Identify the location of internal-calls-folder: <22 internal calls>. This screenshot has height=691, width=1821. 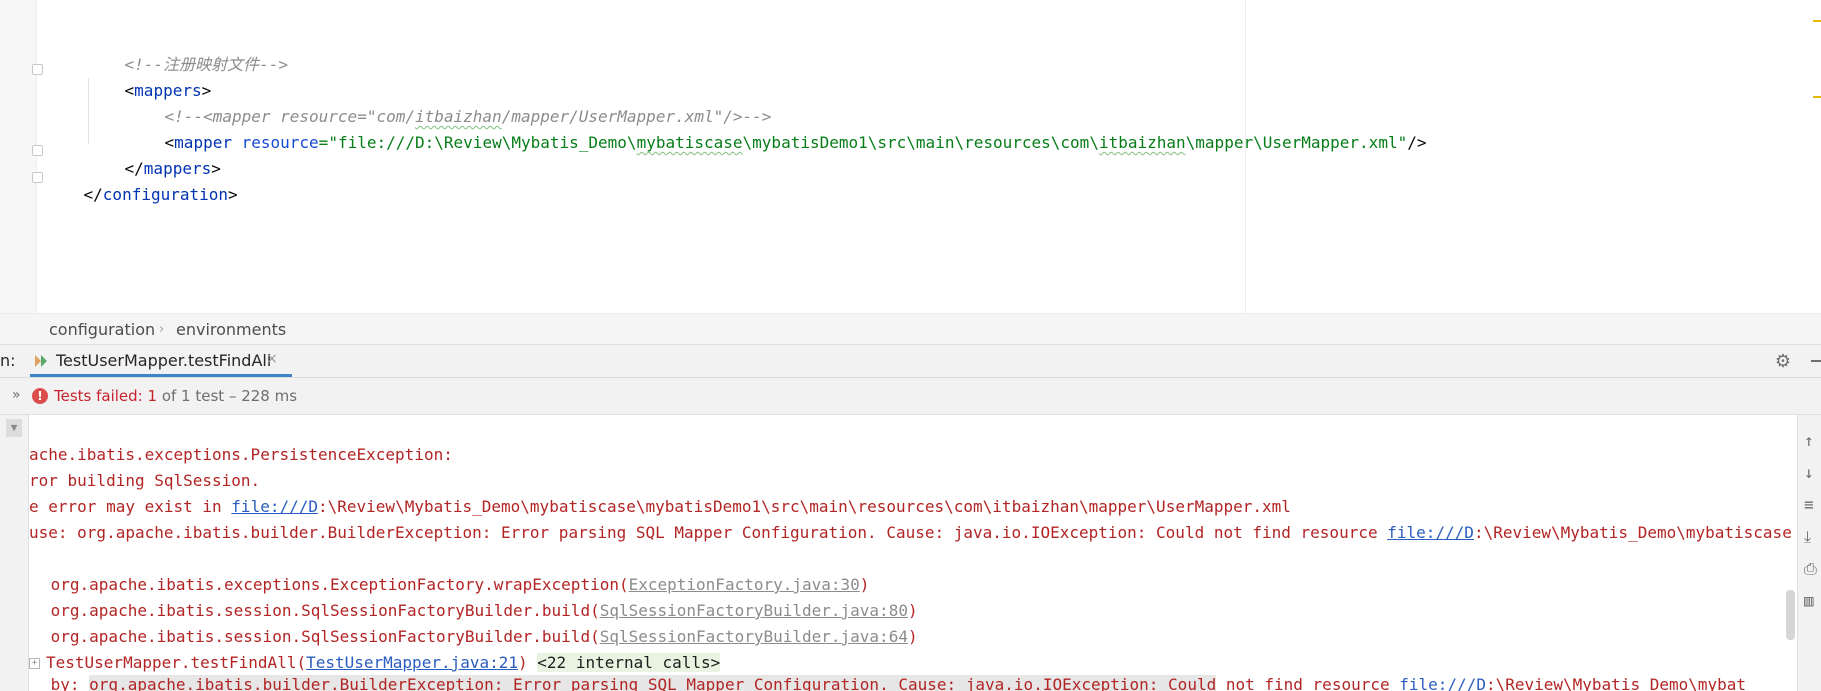
(629, 662).